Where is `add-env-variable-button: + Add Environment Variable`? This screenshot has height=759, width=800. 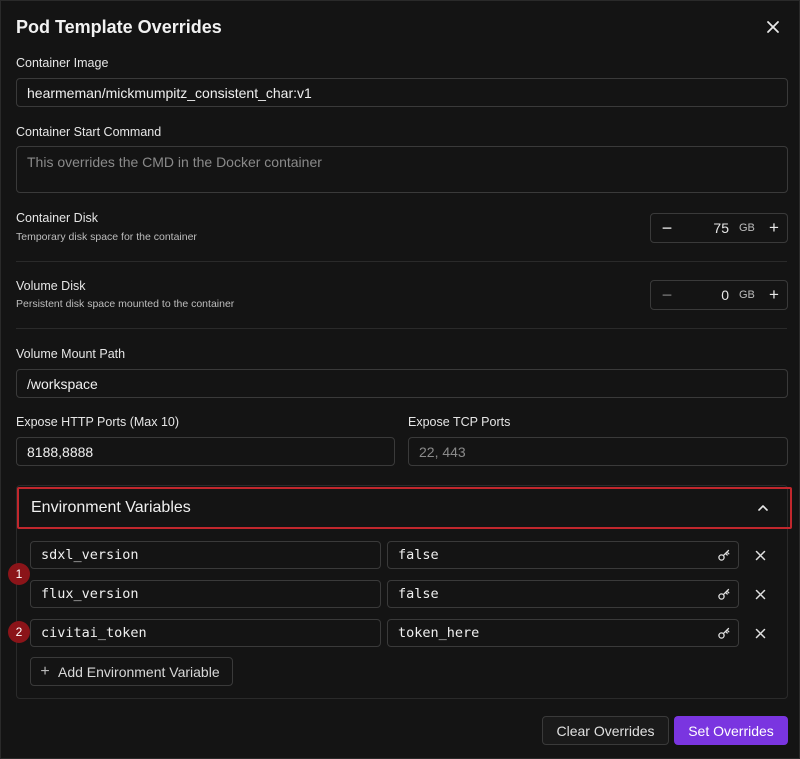 add-env-variable-button: + Add Environment Variable is located at coordinates (131, 671).